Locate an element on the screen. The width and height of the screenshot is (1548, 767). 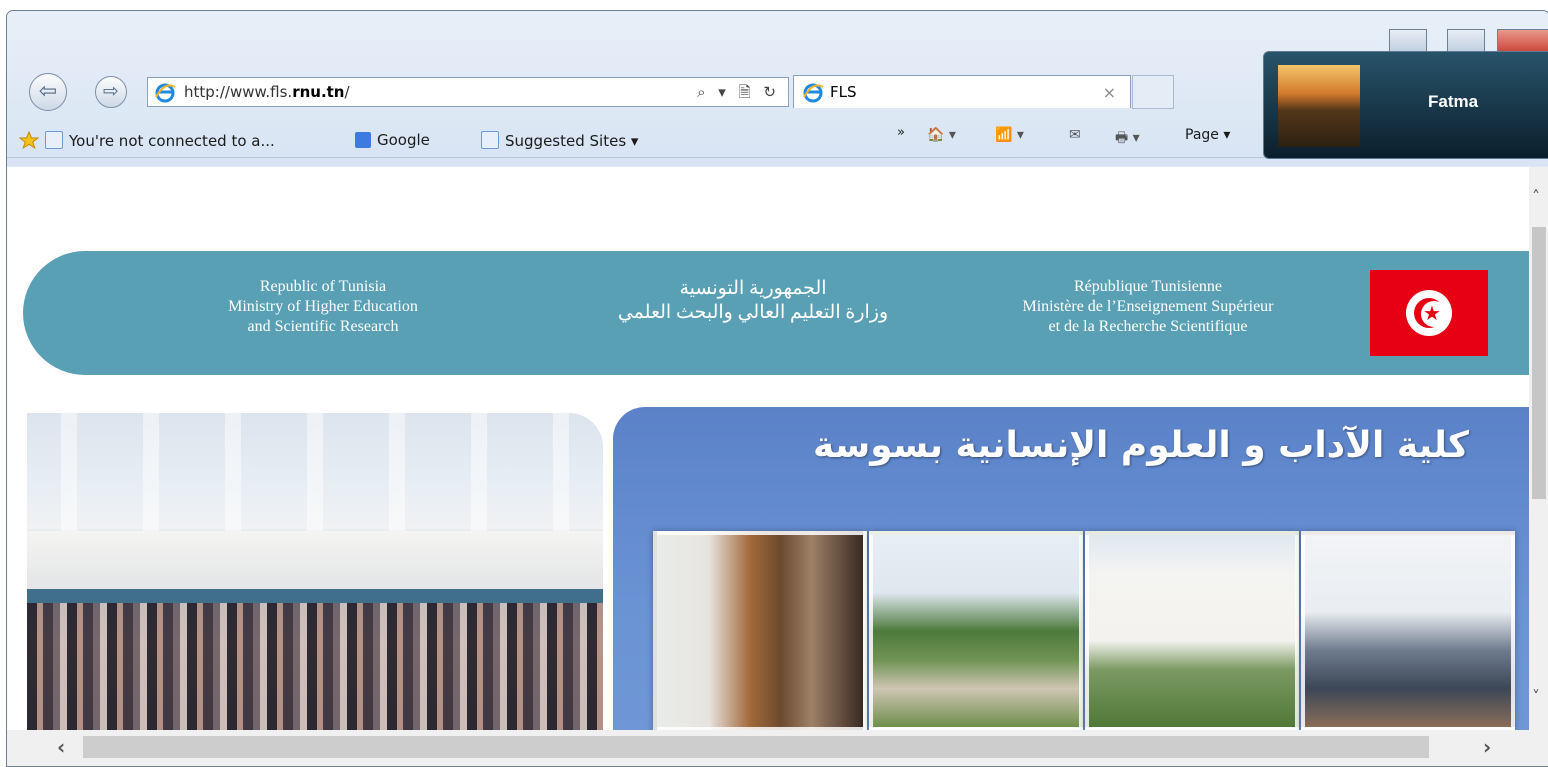
scroll-down-icon: ˅ is located at coordinates (1536, 696).